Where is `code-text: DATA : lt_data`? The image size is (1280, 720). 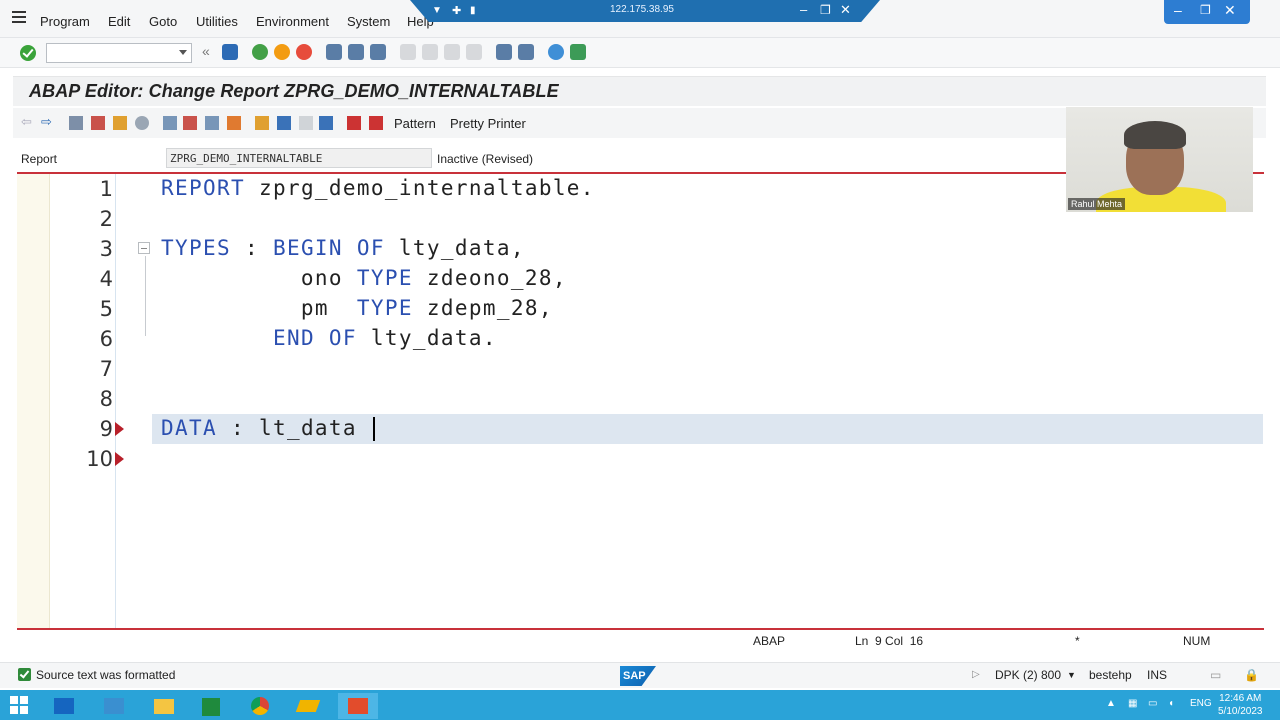 code-text: DATA : lt_data is located at coordinates (268, 428).